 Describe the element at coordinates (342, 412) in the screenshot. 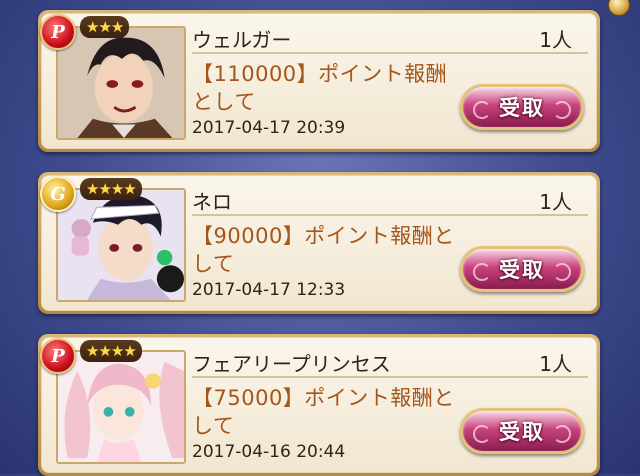

I see `reward-text: 【75000】ポイント報酬と して` at that location.